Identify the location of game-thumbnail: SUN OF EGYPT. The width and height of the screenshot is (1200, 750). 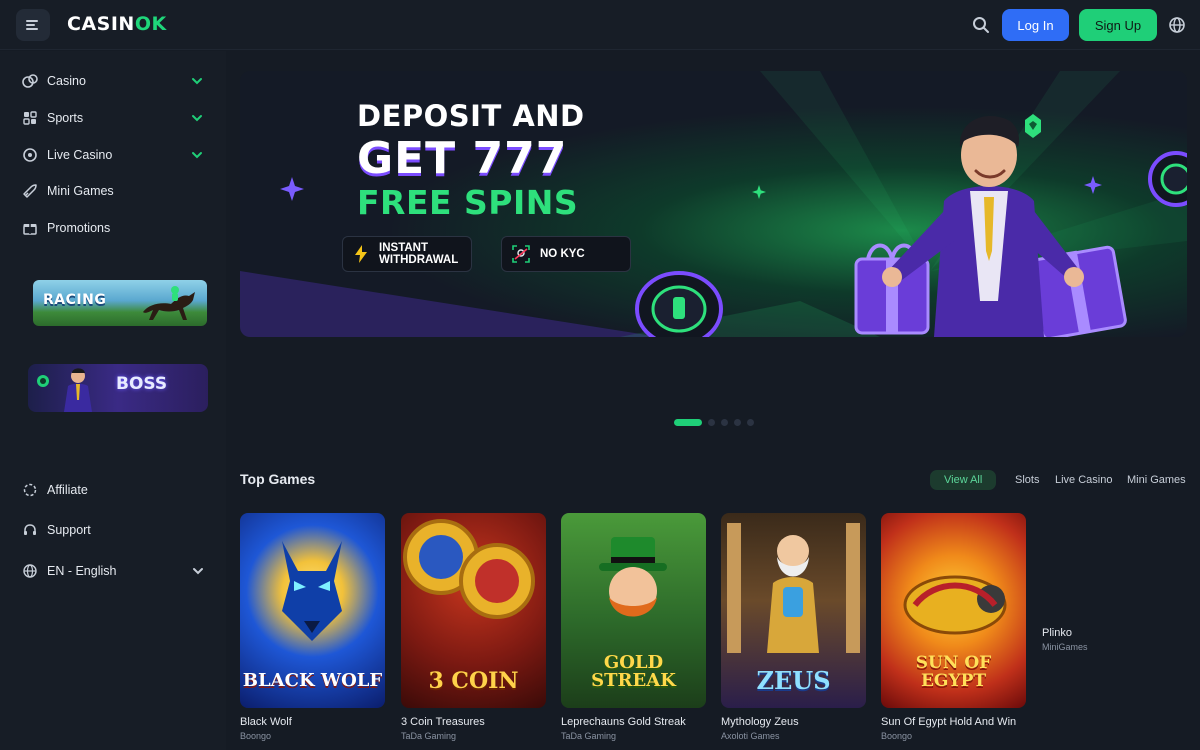
(953, 610).